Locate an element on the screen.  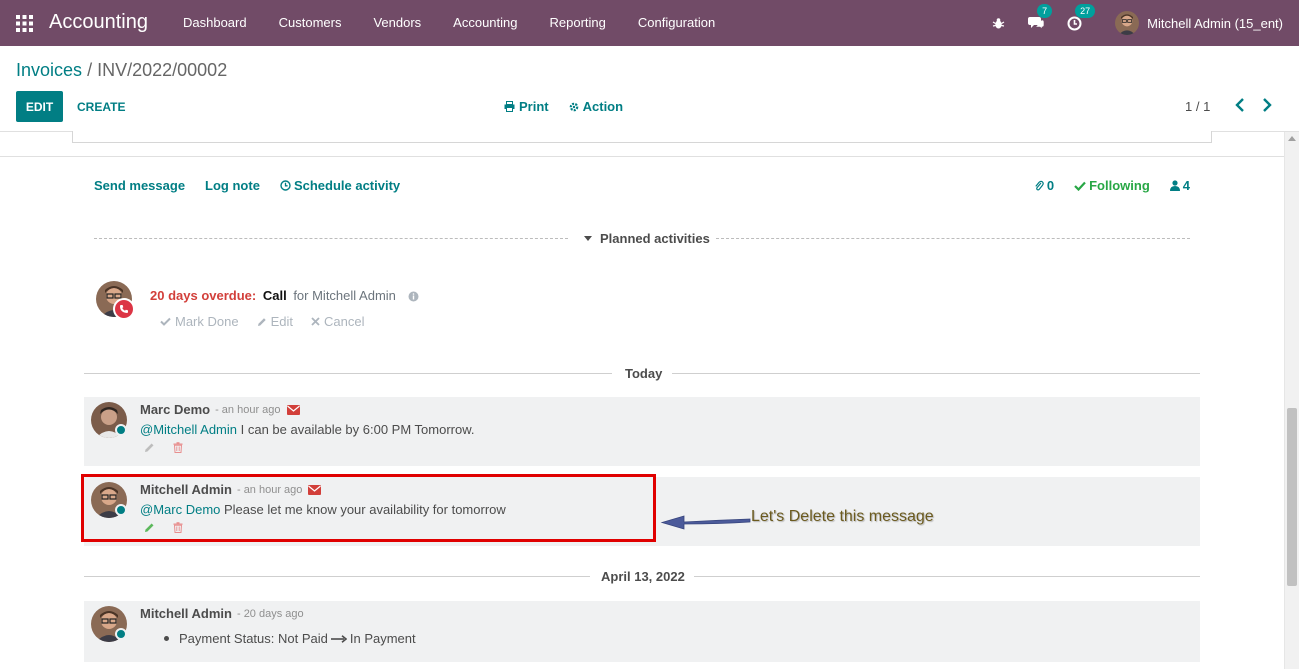
menu-reporting: Reporting is located at coordinates (578, 23).